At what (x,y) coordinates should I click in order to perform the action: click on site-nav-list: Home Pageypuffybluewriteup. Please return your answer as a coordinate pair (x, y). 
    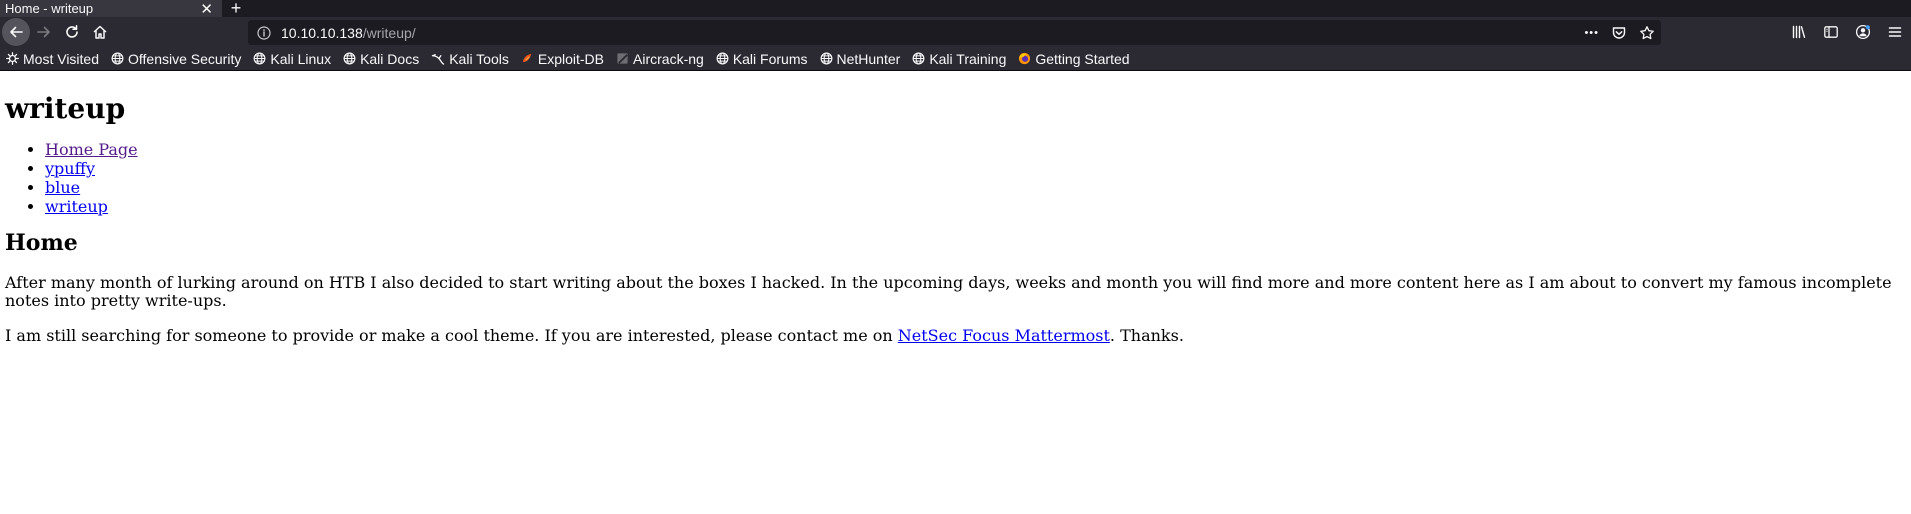
    Looking at the image, I should click on (955, 178).